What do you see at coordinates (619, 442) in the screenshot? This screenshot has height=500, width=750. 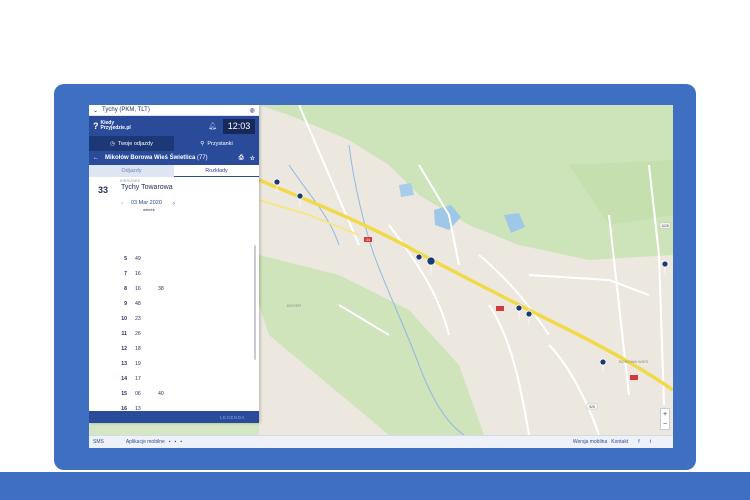 I see `contact-link: Kontakt` at bounding box center [619, 442].